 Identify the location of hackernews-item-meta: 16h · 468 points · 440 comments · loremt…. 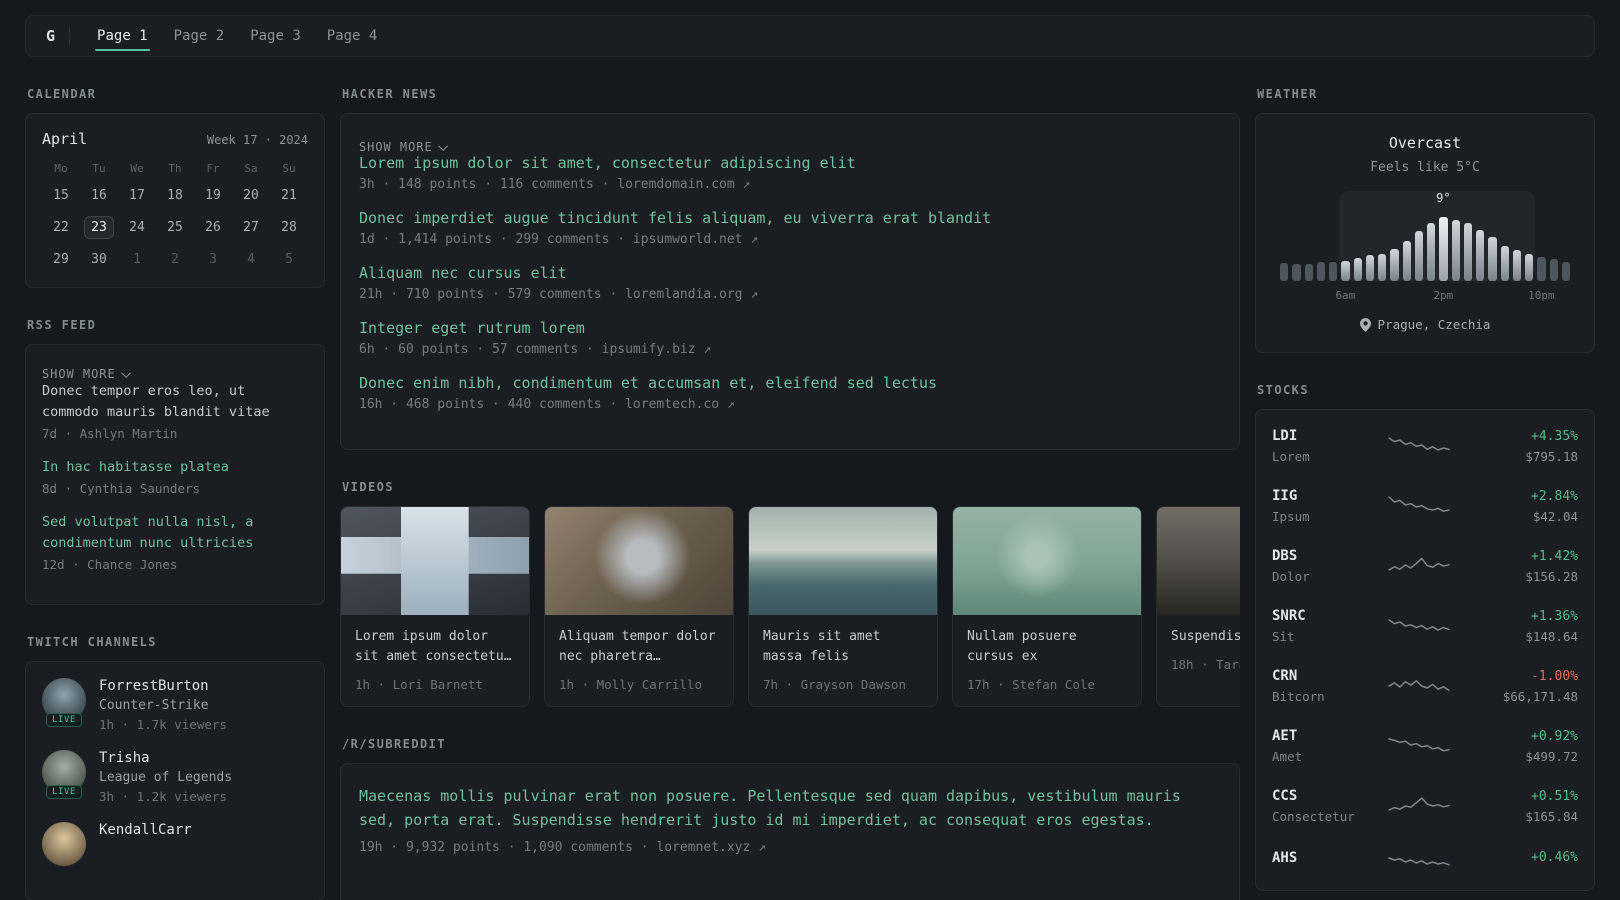
(547, 404).